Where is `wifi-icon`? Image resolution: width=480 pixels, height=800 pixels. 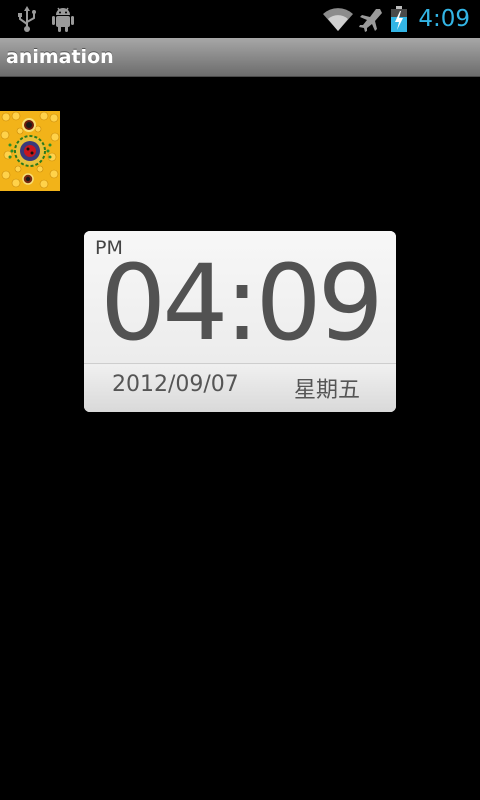
wifi-icon is located at coordinates (338, 19).